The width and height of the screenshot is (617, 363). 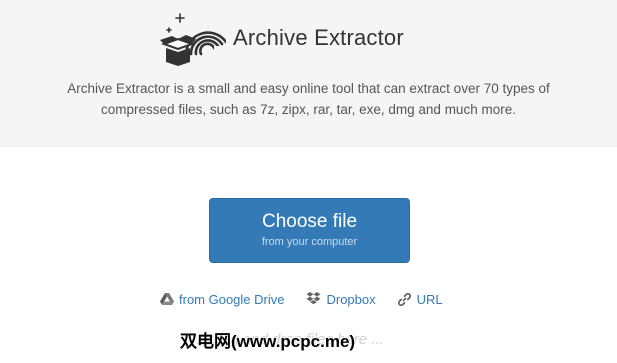 I want to click on brand: Archive Extractor, so click(x=282, y=38).